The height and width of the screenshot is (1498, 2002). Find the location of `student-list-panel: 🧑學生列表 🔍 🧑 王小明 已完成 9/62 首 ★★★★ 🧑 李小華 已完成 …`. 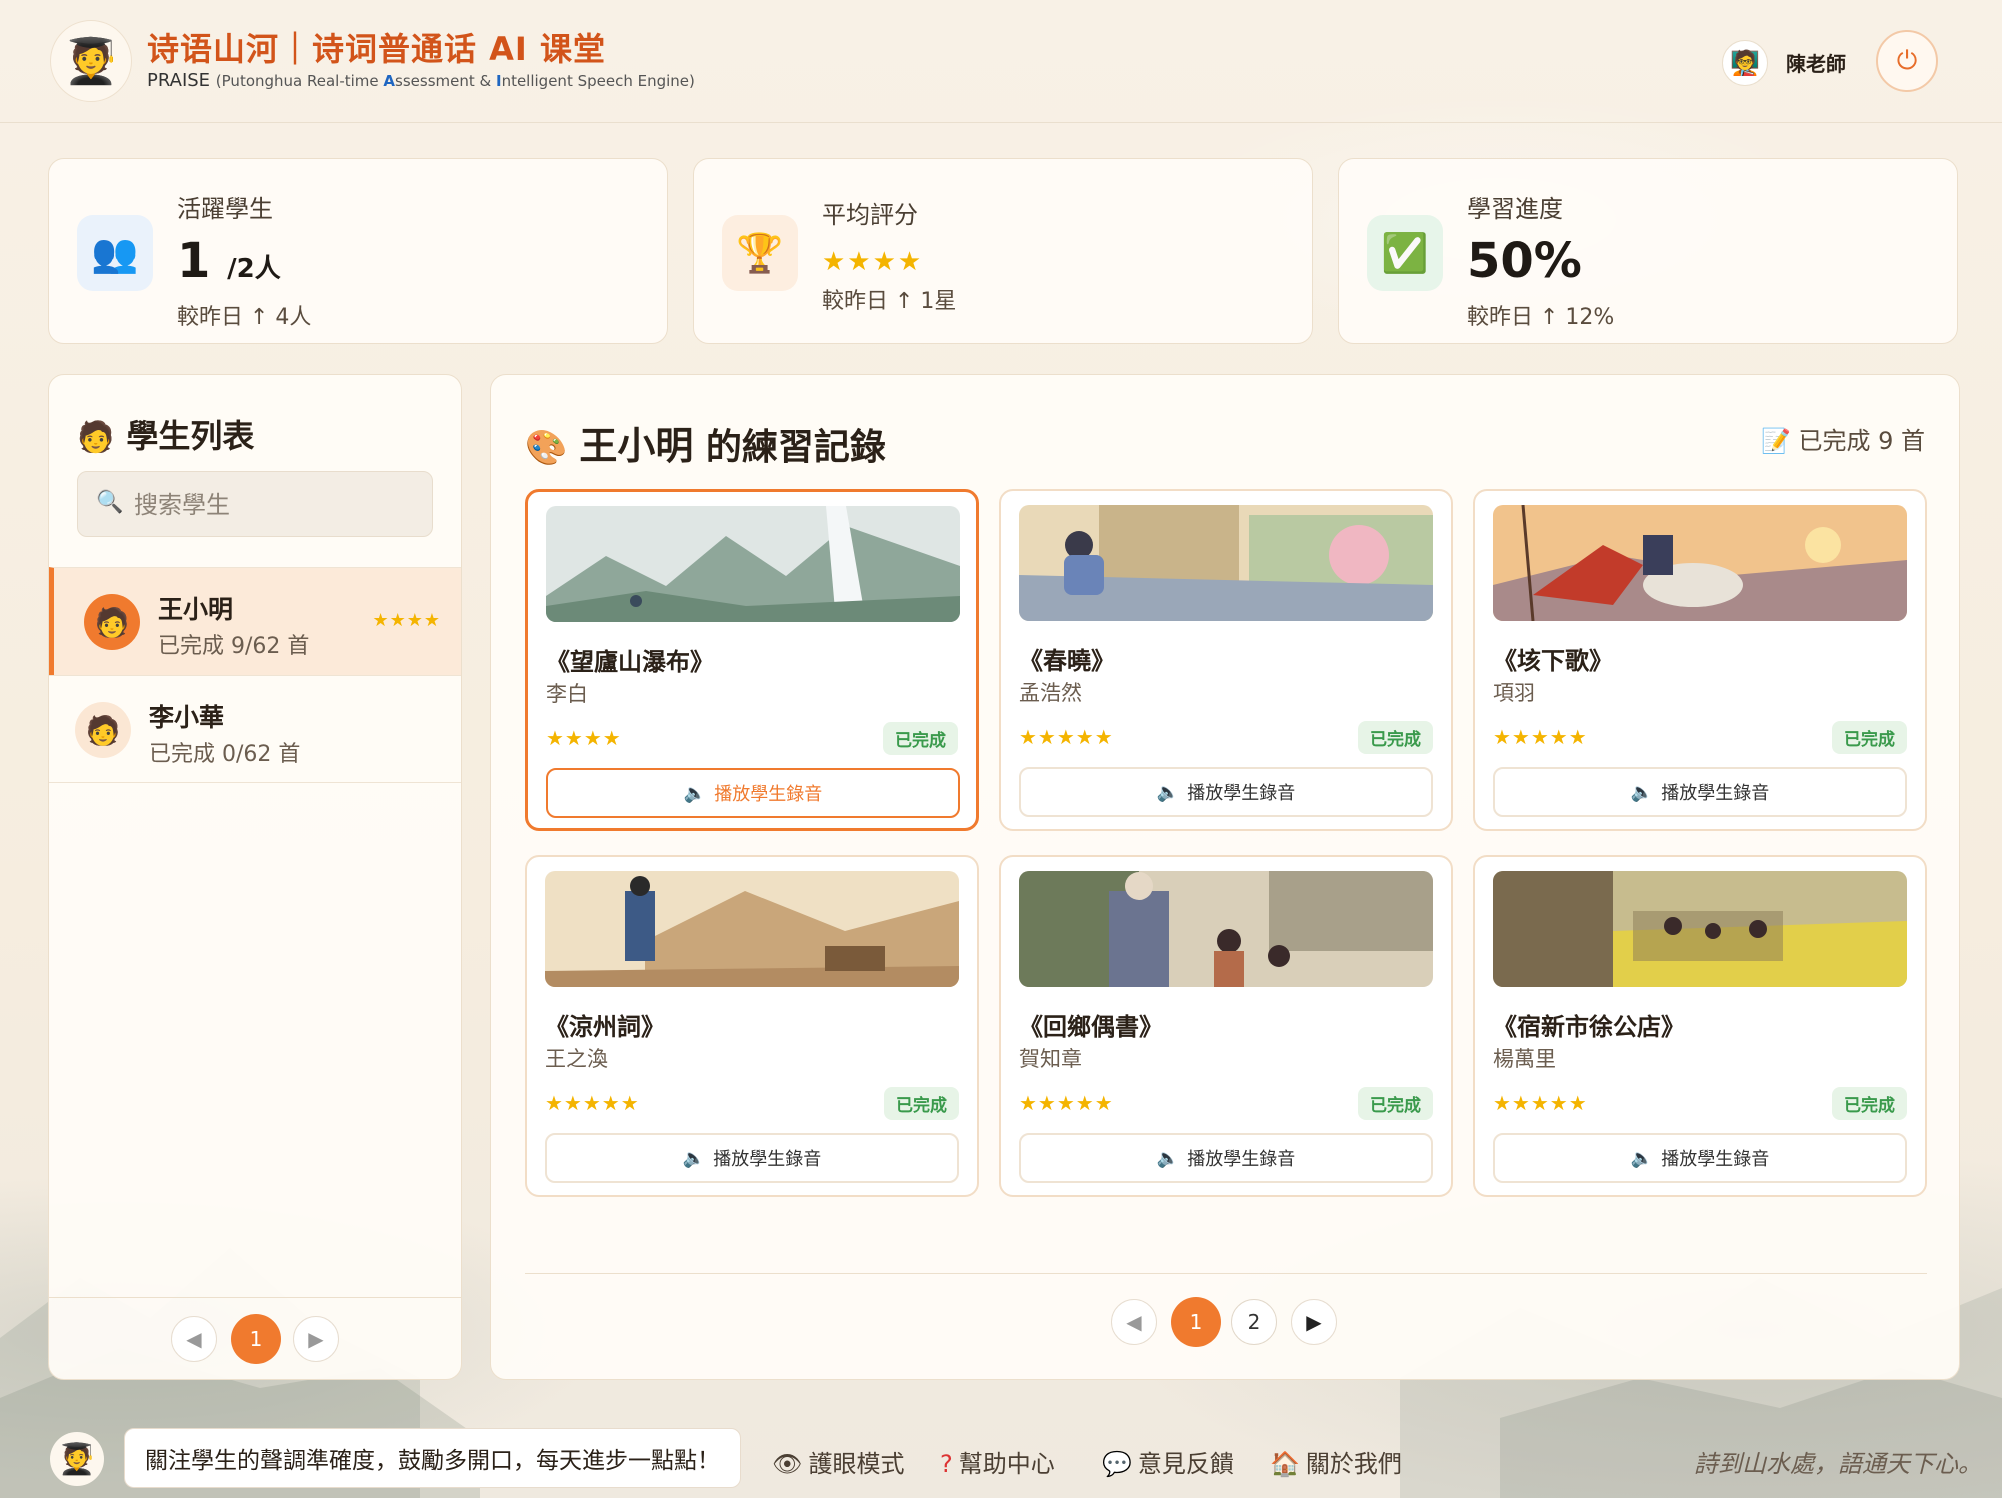

student-list-panel: 🧑學生列表 🔍 🧑 王小明 已完成 9/62 首 ★★★★ 🧑 李小華 已完成 … is located at coordinates (255, 877).